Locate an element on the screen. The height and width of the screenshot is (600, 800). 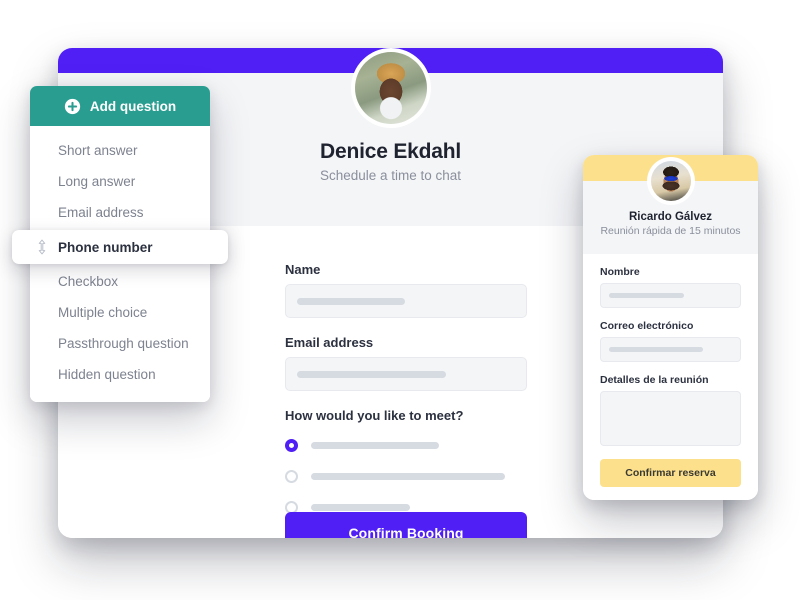
ricardo-avatar is located at coordinates (670, 181).